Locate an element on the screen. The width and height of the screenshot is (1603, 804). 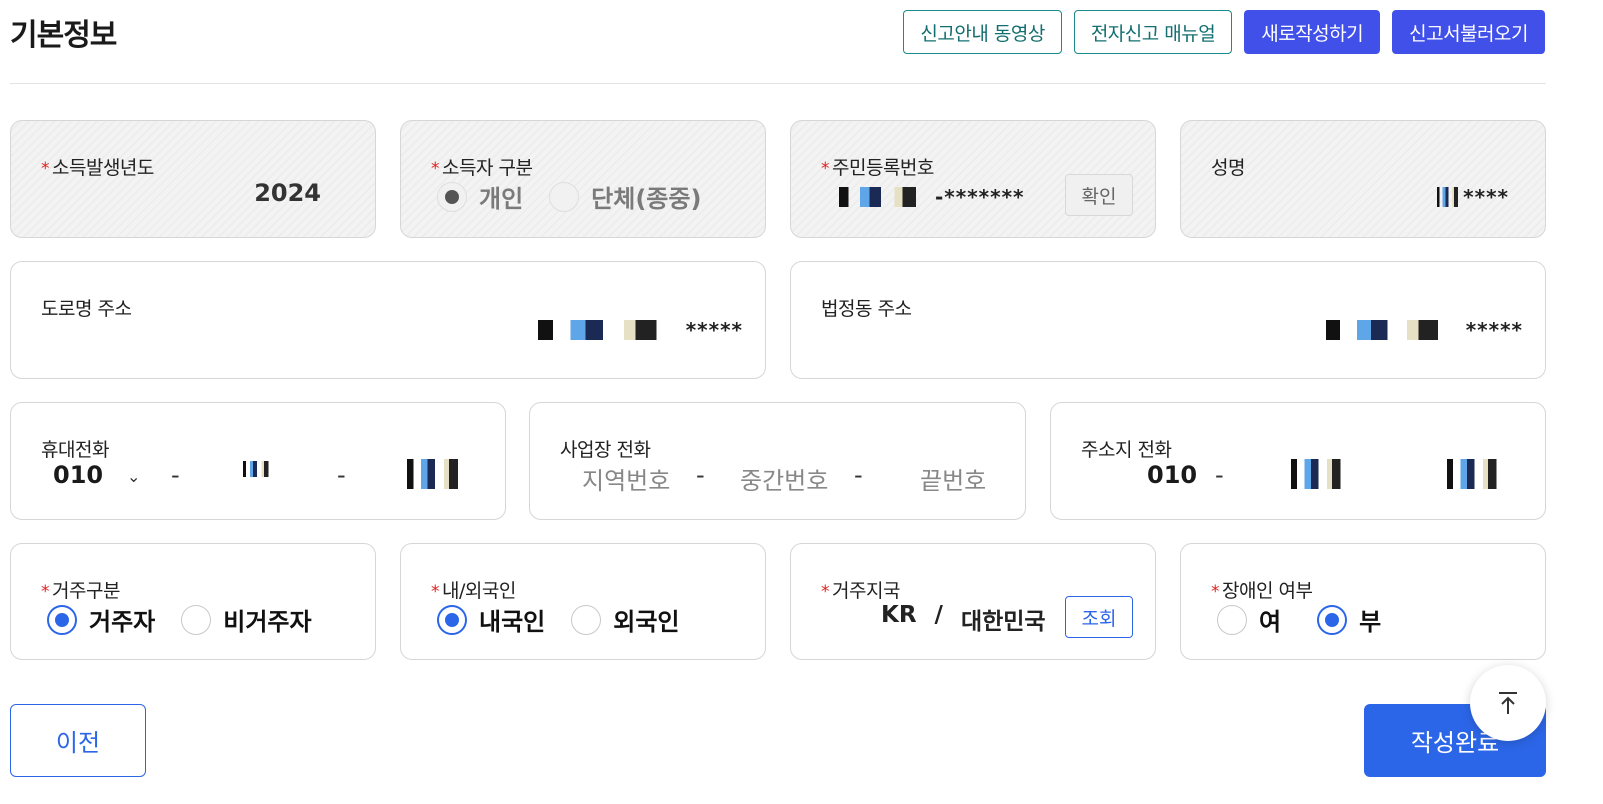
mobile-card: 휴대전화 010 ⌄ - - is located at coordinates (258, 461).